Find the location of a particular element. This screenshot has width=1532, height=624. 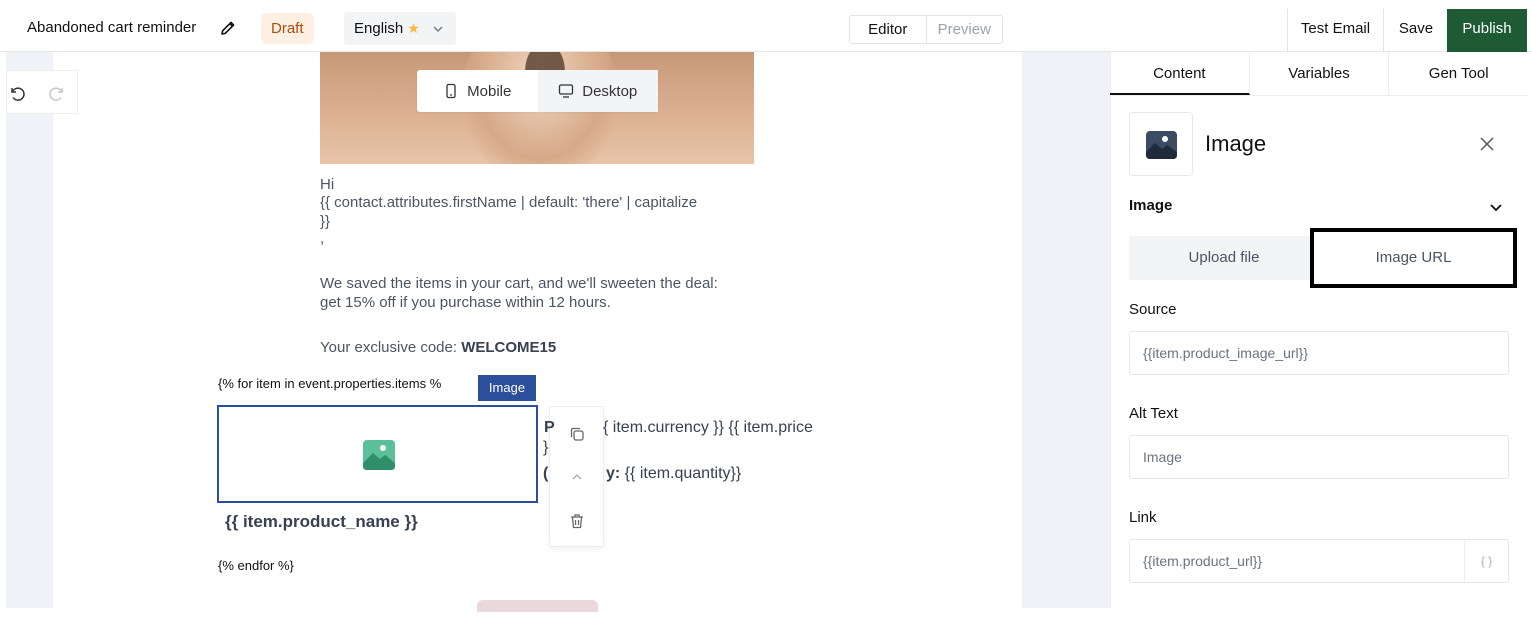

discount-code: WELCOME15 is located at coordinates (509, 347).